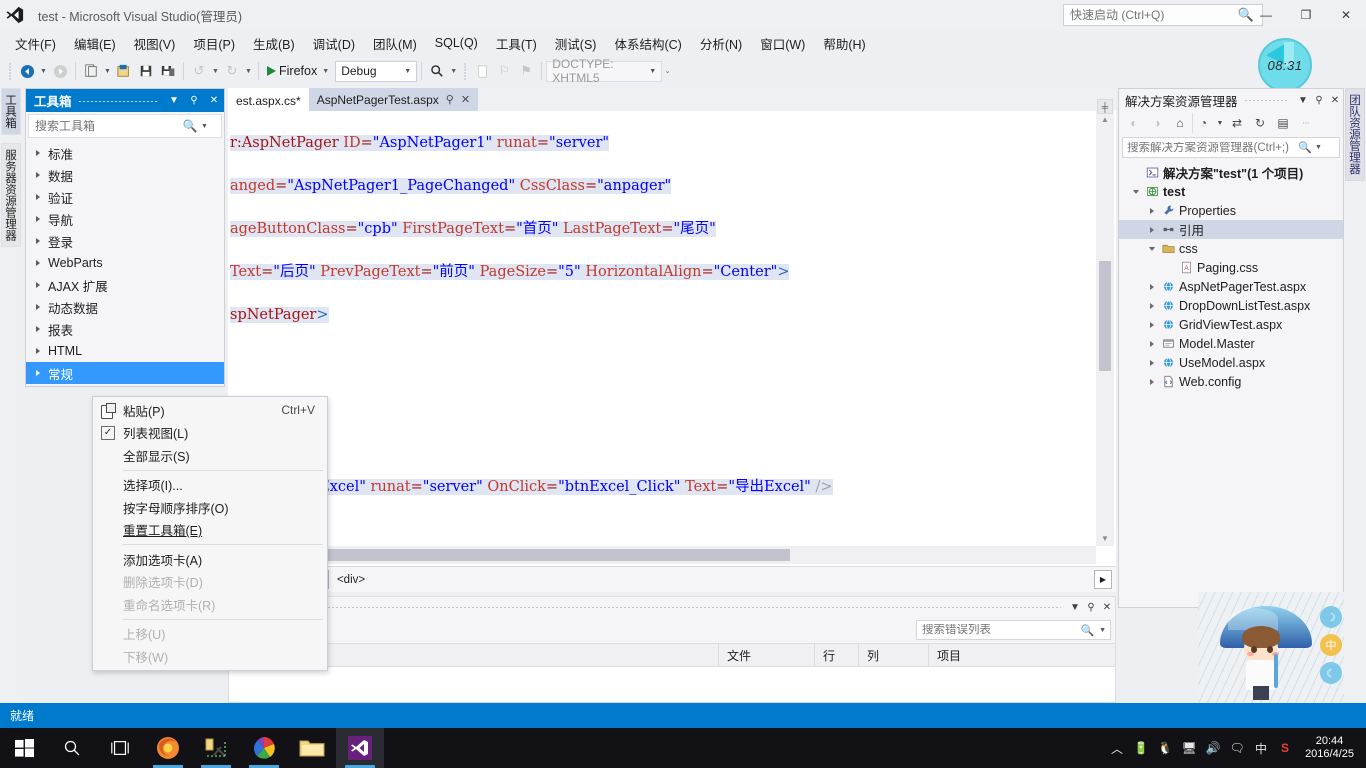 Image resolution: width=1366 pixels, height=768 pixels. I want to click on wallpaper-button-moon-icon: ☽, so click(1331, 617).